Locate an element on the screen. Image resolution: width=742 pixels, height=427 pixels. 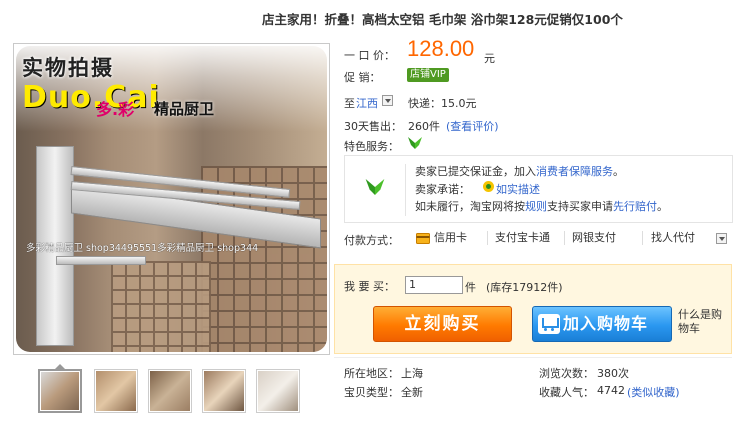
payment-method-proxy-pay: 找人代付 is located at coordinates (673, 238).